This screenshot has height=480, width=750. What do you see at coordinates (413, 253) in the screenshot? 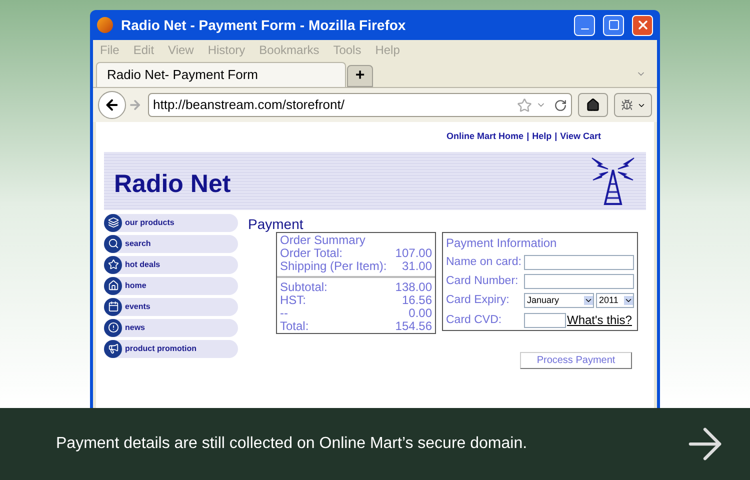
I see `summary-value: 107.00` at bounding box center [413, 253].